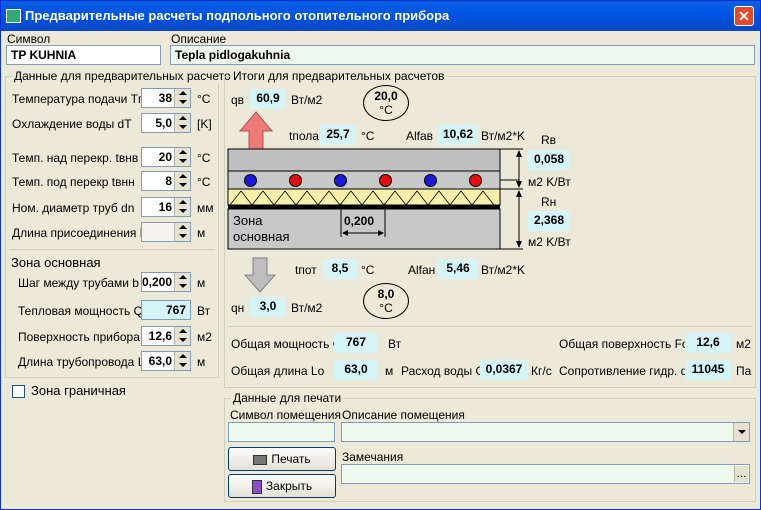 The width and height of the screenshot is (761, 510). What do you see at coordinates (73, 182) in the screenshot?
I see `row-label: Темп. под перекр tвнн` at bounding box center [73, 182].